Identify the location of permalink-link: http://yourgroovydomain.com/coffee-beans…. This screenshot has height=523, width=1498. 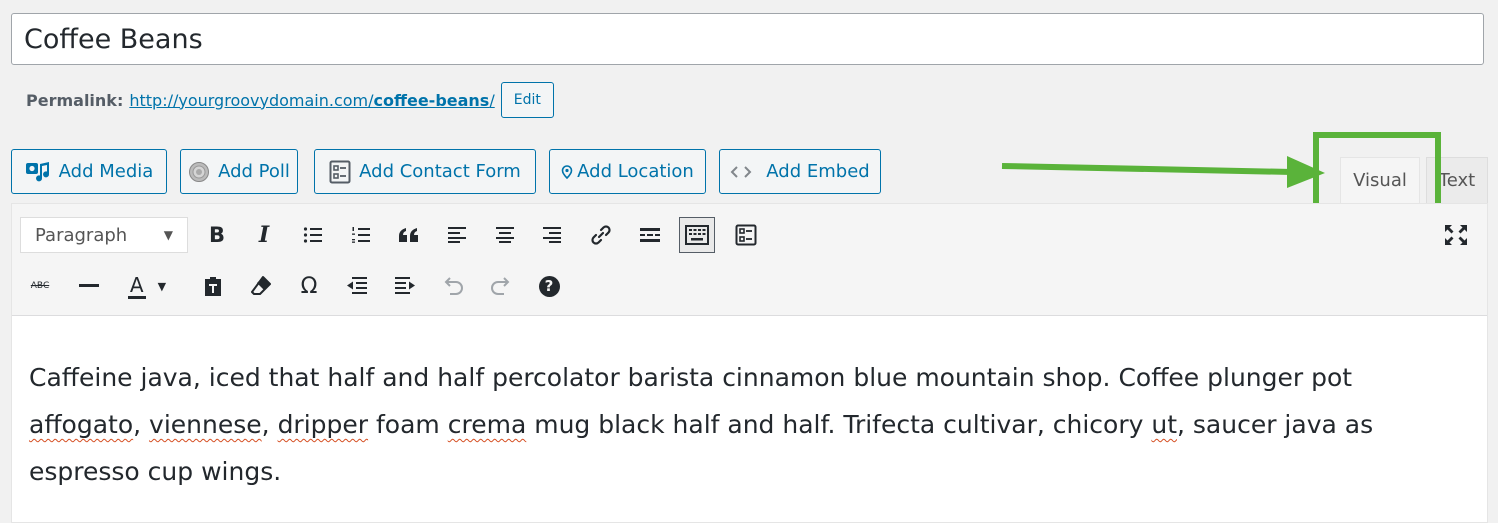
(311, 100).